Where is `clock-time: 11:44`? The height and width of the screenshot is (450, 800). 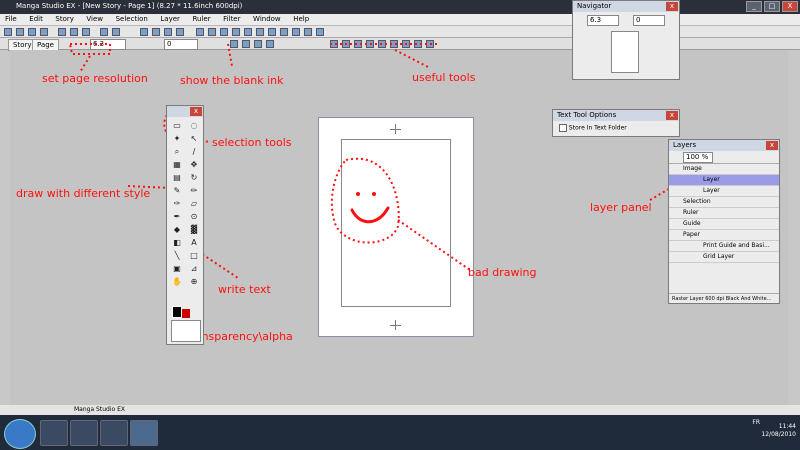 clock-time: 11:44 is located at coordinates (787, 426).